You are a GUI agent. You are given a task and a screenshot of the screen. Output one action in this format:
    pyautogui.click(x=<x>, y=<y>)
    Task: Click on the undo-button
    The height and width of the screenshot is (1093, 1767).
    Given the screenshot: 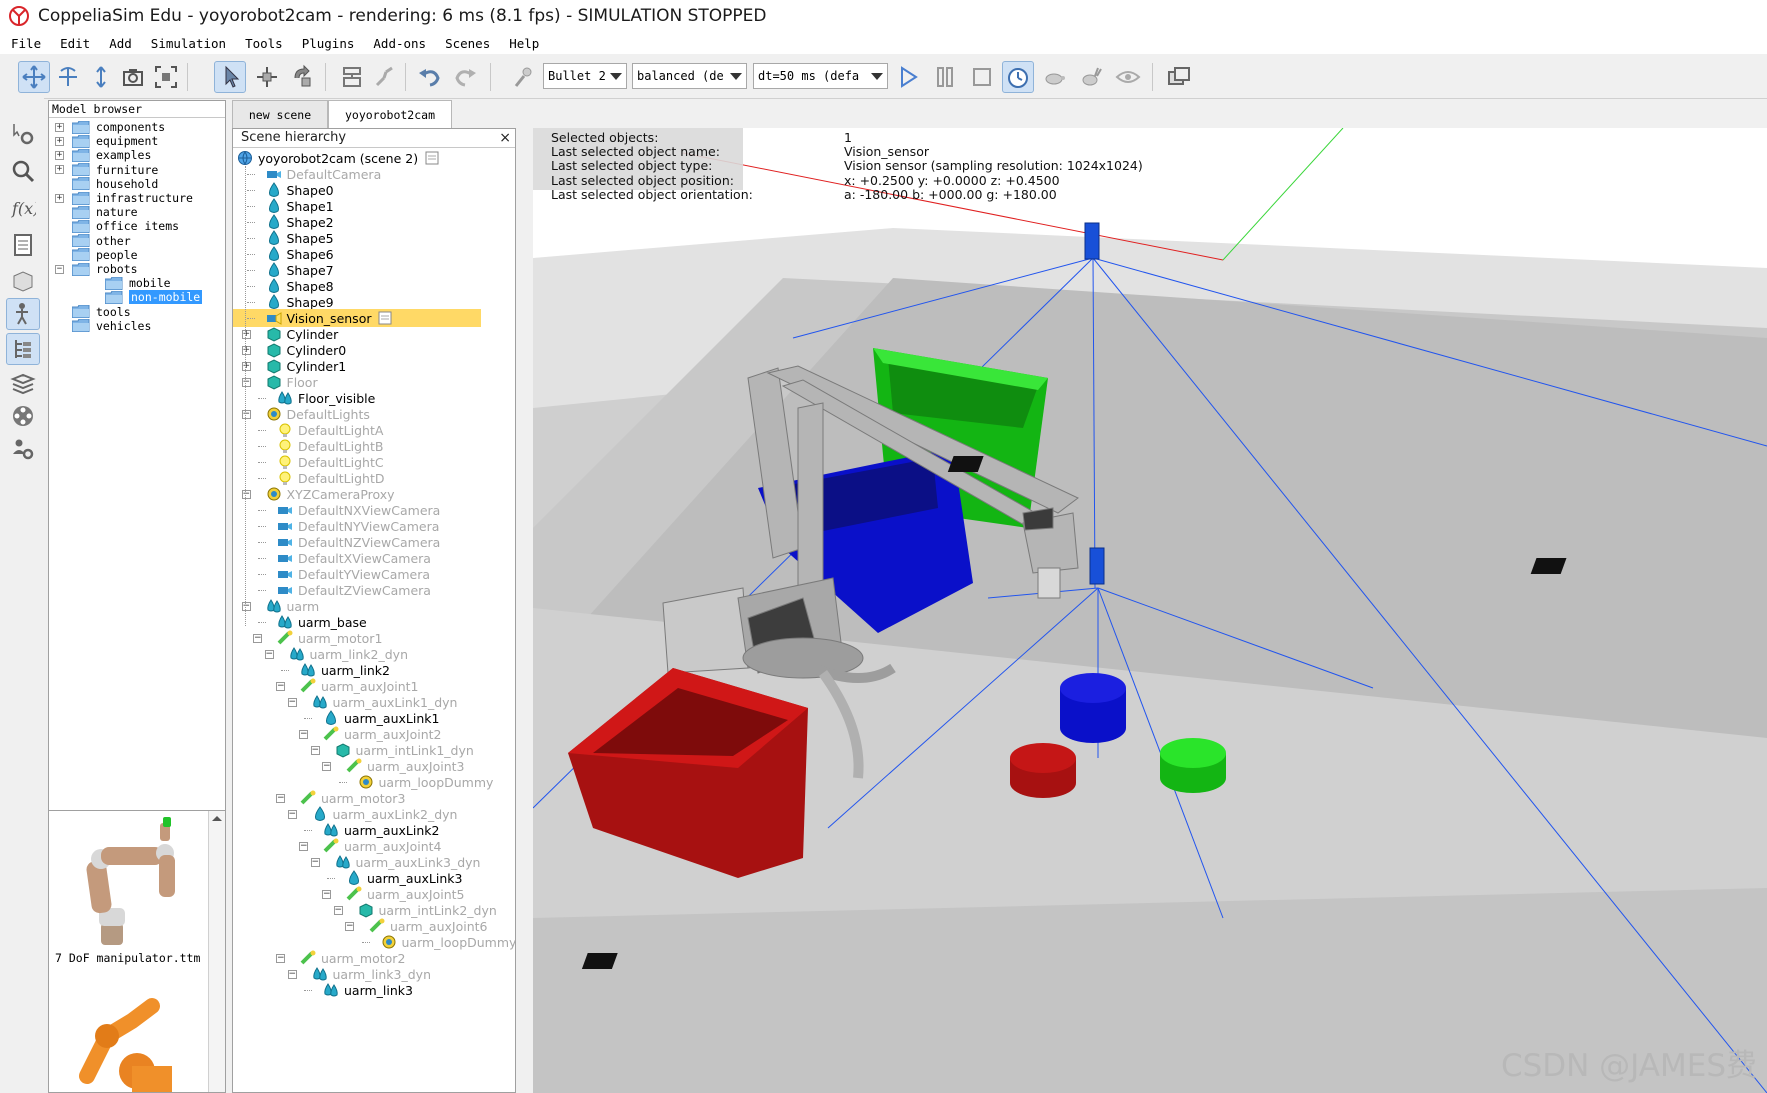 What is the action you would take?
    pyautogui.click(x=429, y=77)
    